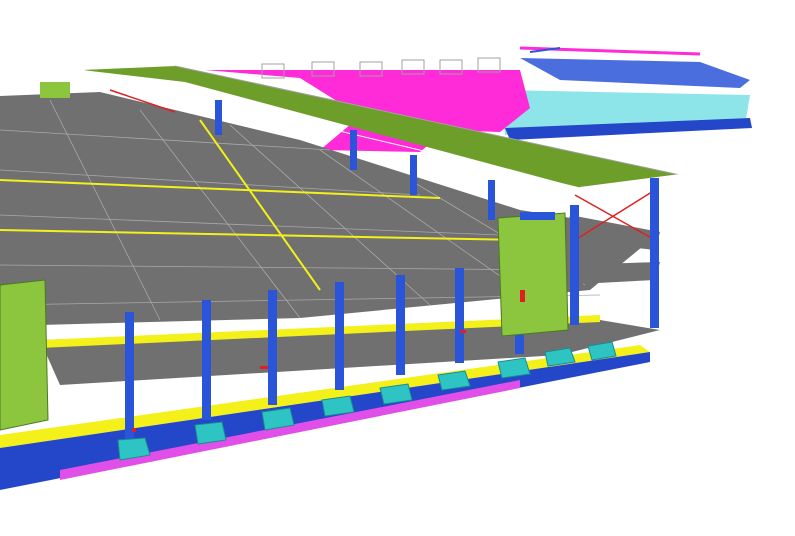 This screenshot has width=795, height=536. Describe the element at coordinates (533, 274) in the screenshot. I see `core-right` at that location.